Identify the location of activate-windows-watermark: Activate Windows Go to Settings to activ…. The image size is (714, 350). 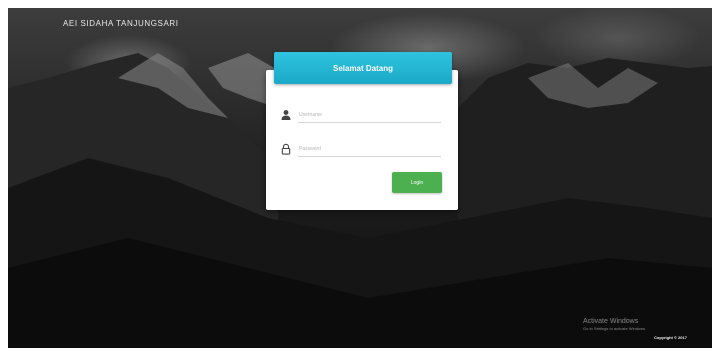
(614, 324).